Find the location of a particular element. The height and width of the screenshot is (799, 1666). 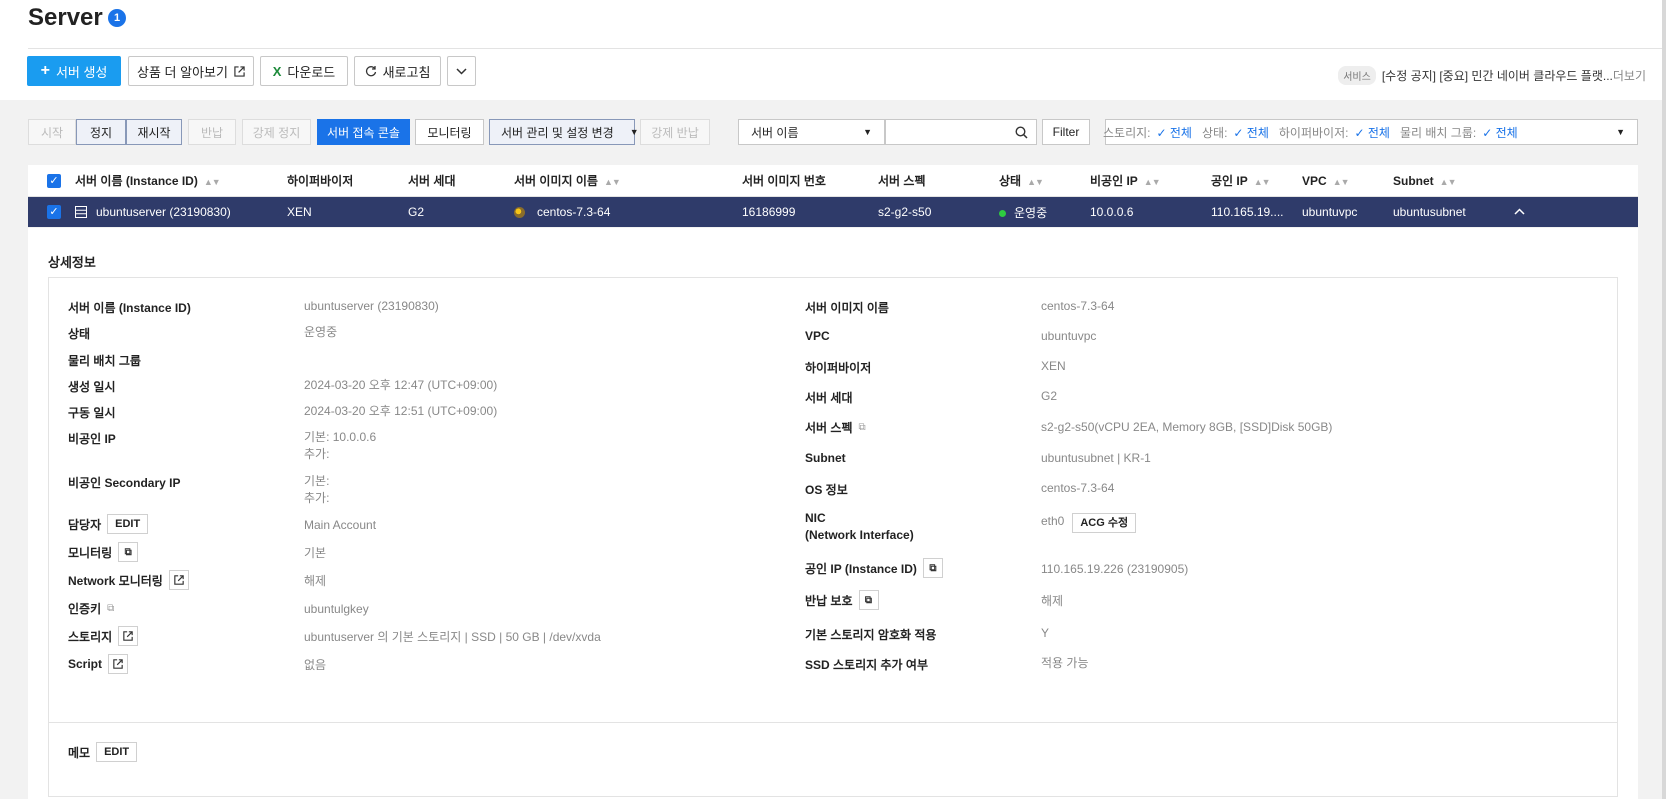

chevron-up-icon is located at coordinates (1519, 211).